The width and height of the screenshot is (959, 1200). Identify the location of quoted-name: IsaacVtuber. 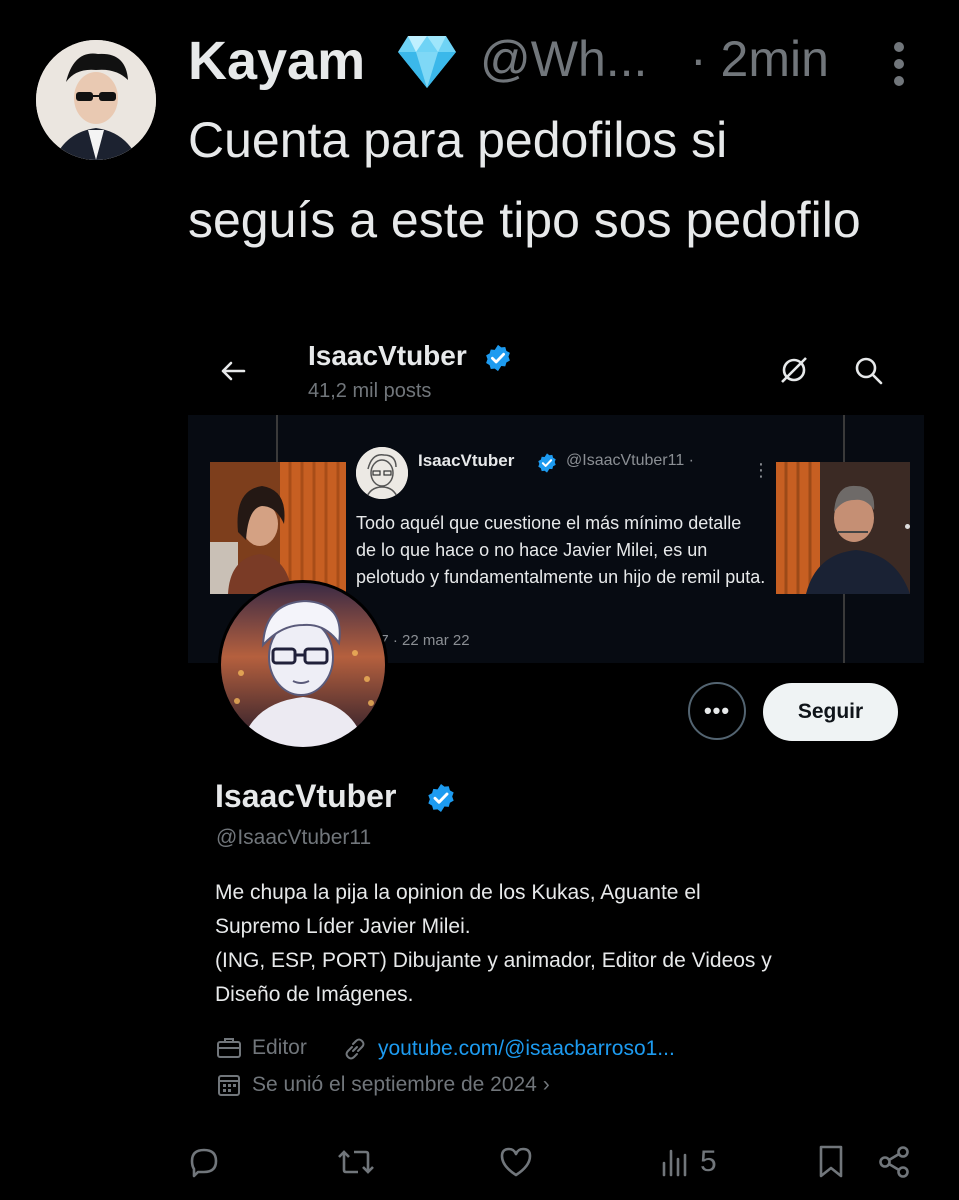
(466, 460).